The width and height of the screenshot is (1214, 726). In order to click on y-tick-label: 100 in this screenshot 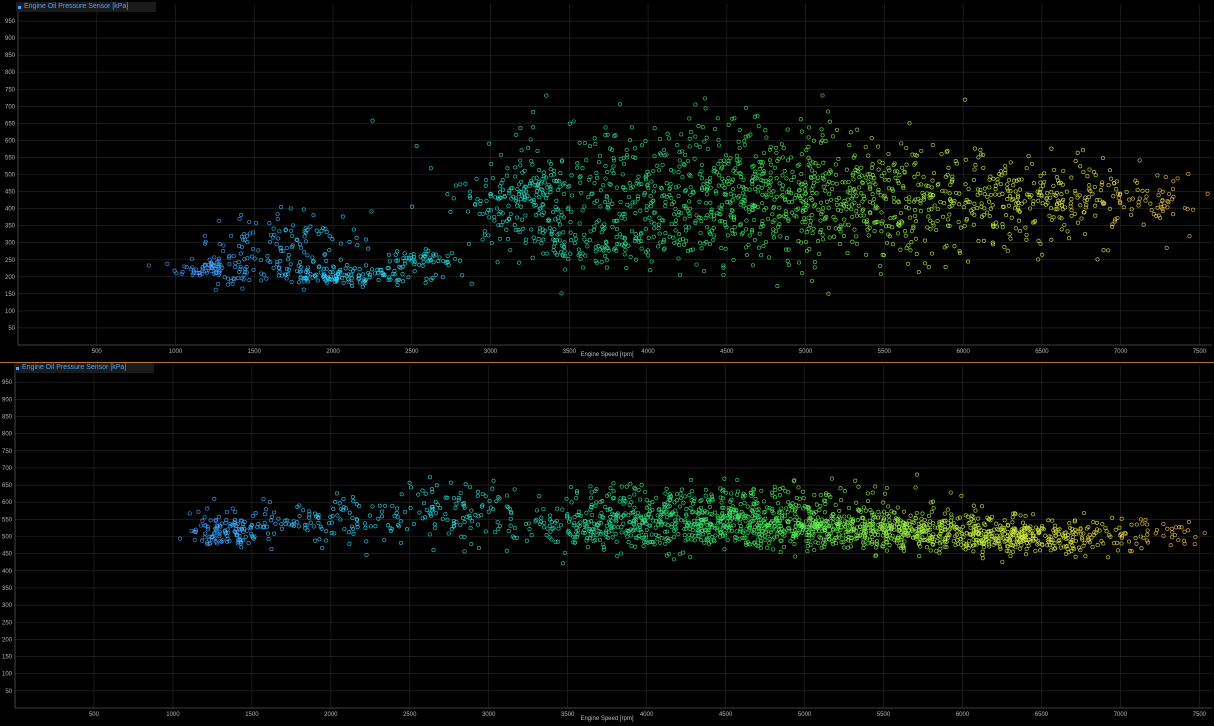, I will do `click(7, 675)`.